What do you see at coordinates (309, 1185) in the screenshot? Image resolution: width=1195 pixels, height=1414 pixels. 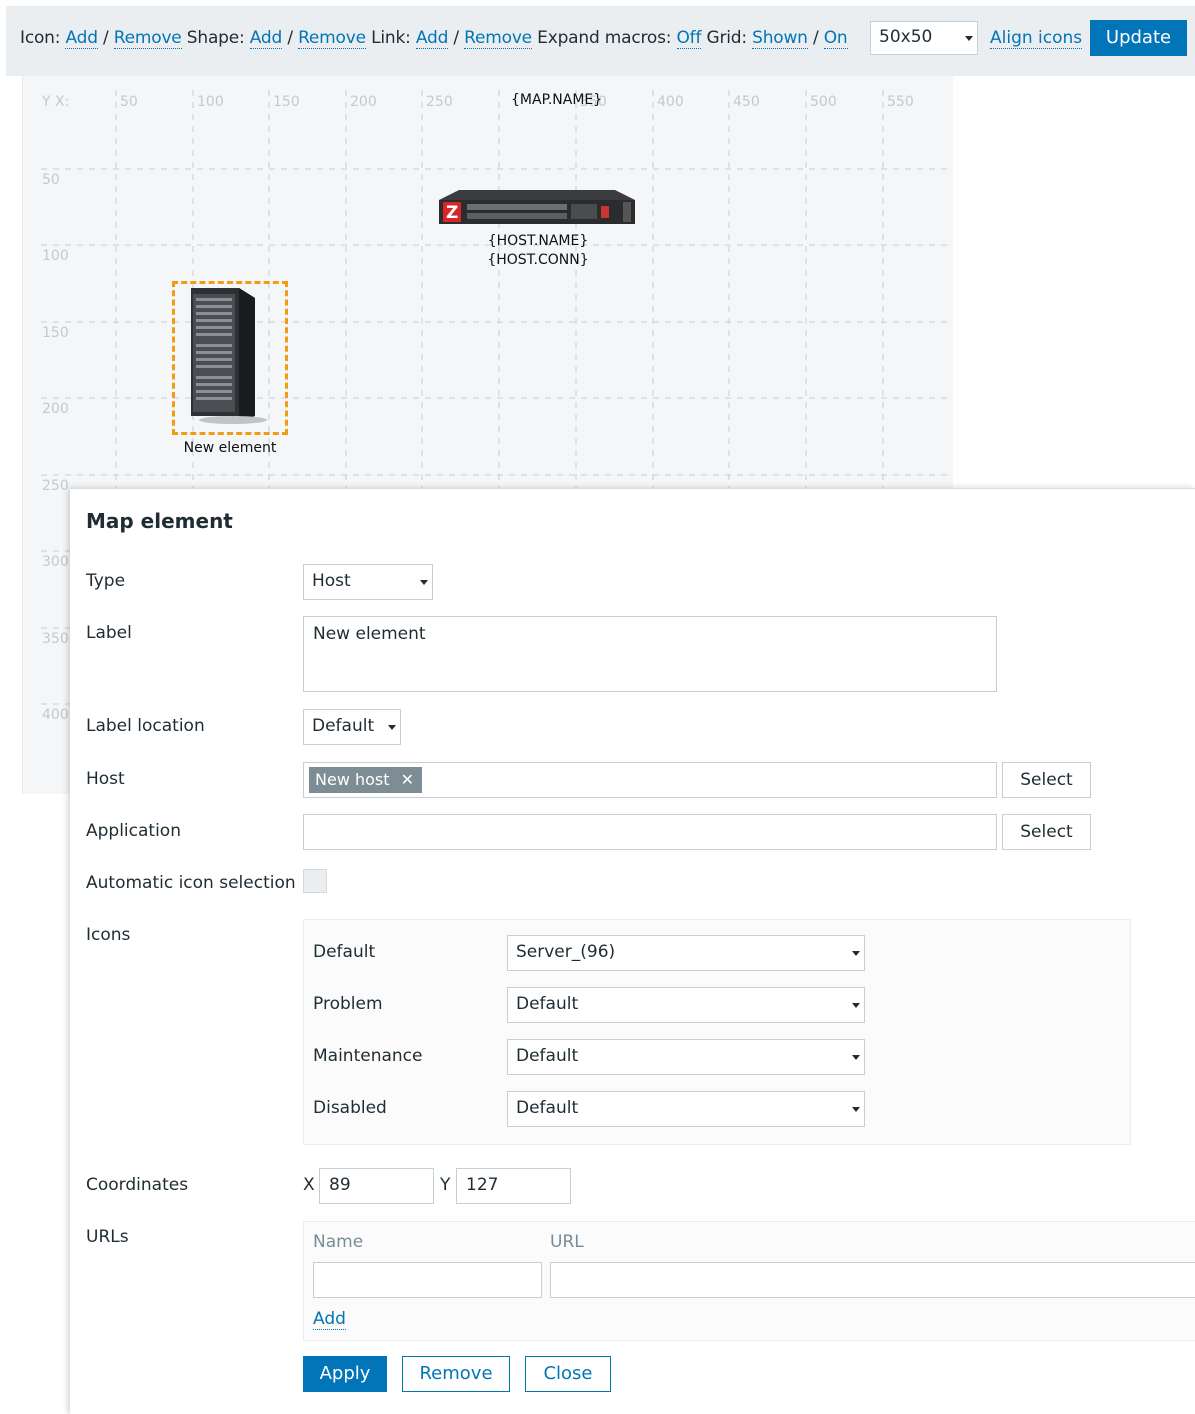 I see `x-coordinate-label: X` at bounding box center [309, 1185].